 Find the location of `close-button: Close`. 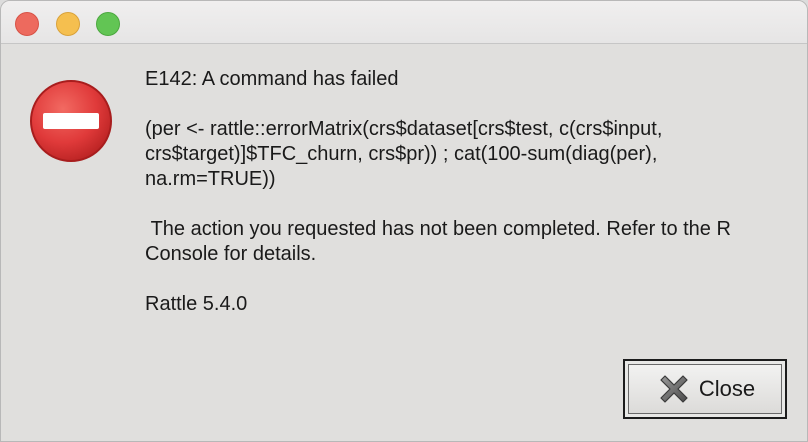

close-button: Close is located at coordinates (705, 389).